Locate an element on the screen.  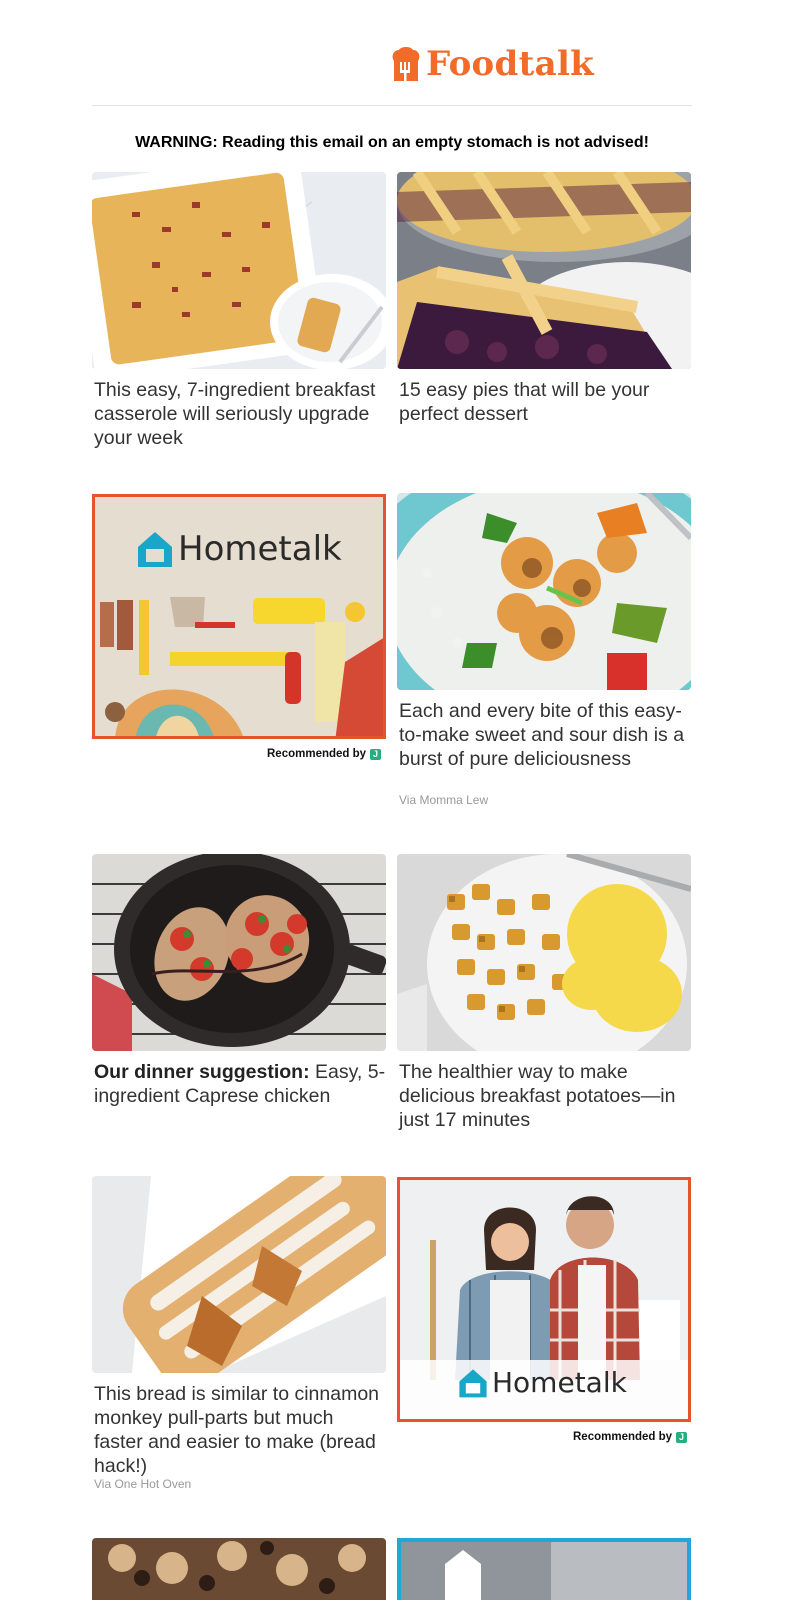
next-article-image is located at coordinates (239, 1569).